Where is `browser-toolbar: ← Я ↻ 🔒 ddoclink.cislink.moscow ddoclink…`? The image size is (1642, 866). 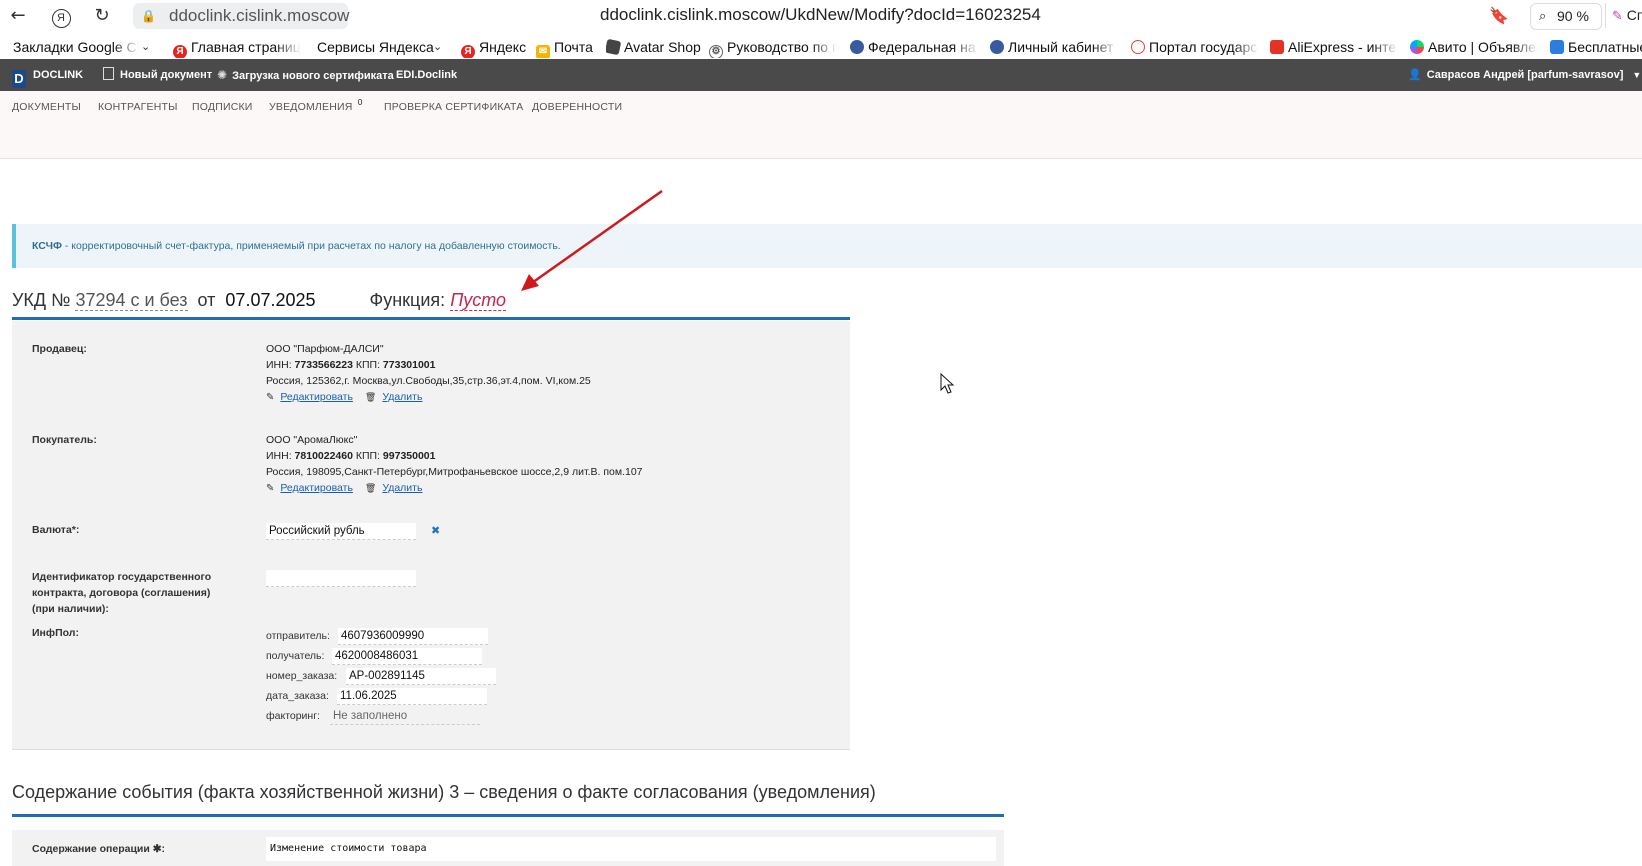 browser-toolbar: ← Я ↻ 🔒 ddoclink.cislink.moscow ddoclink… is located at coordinates (821, 16).